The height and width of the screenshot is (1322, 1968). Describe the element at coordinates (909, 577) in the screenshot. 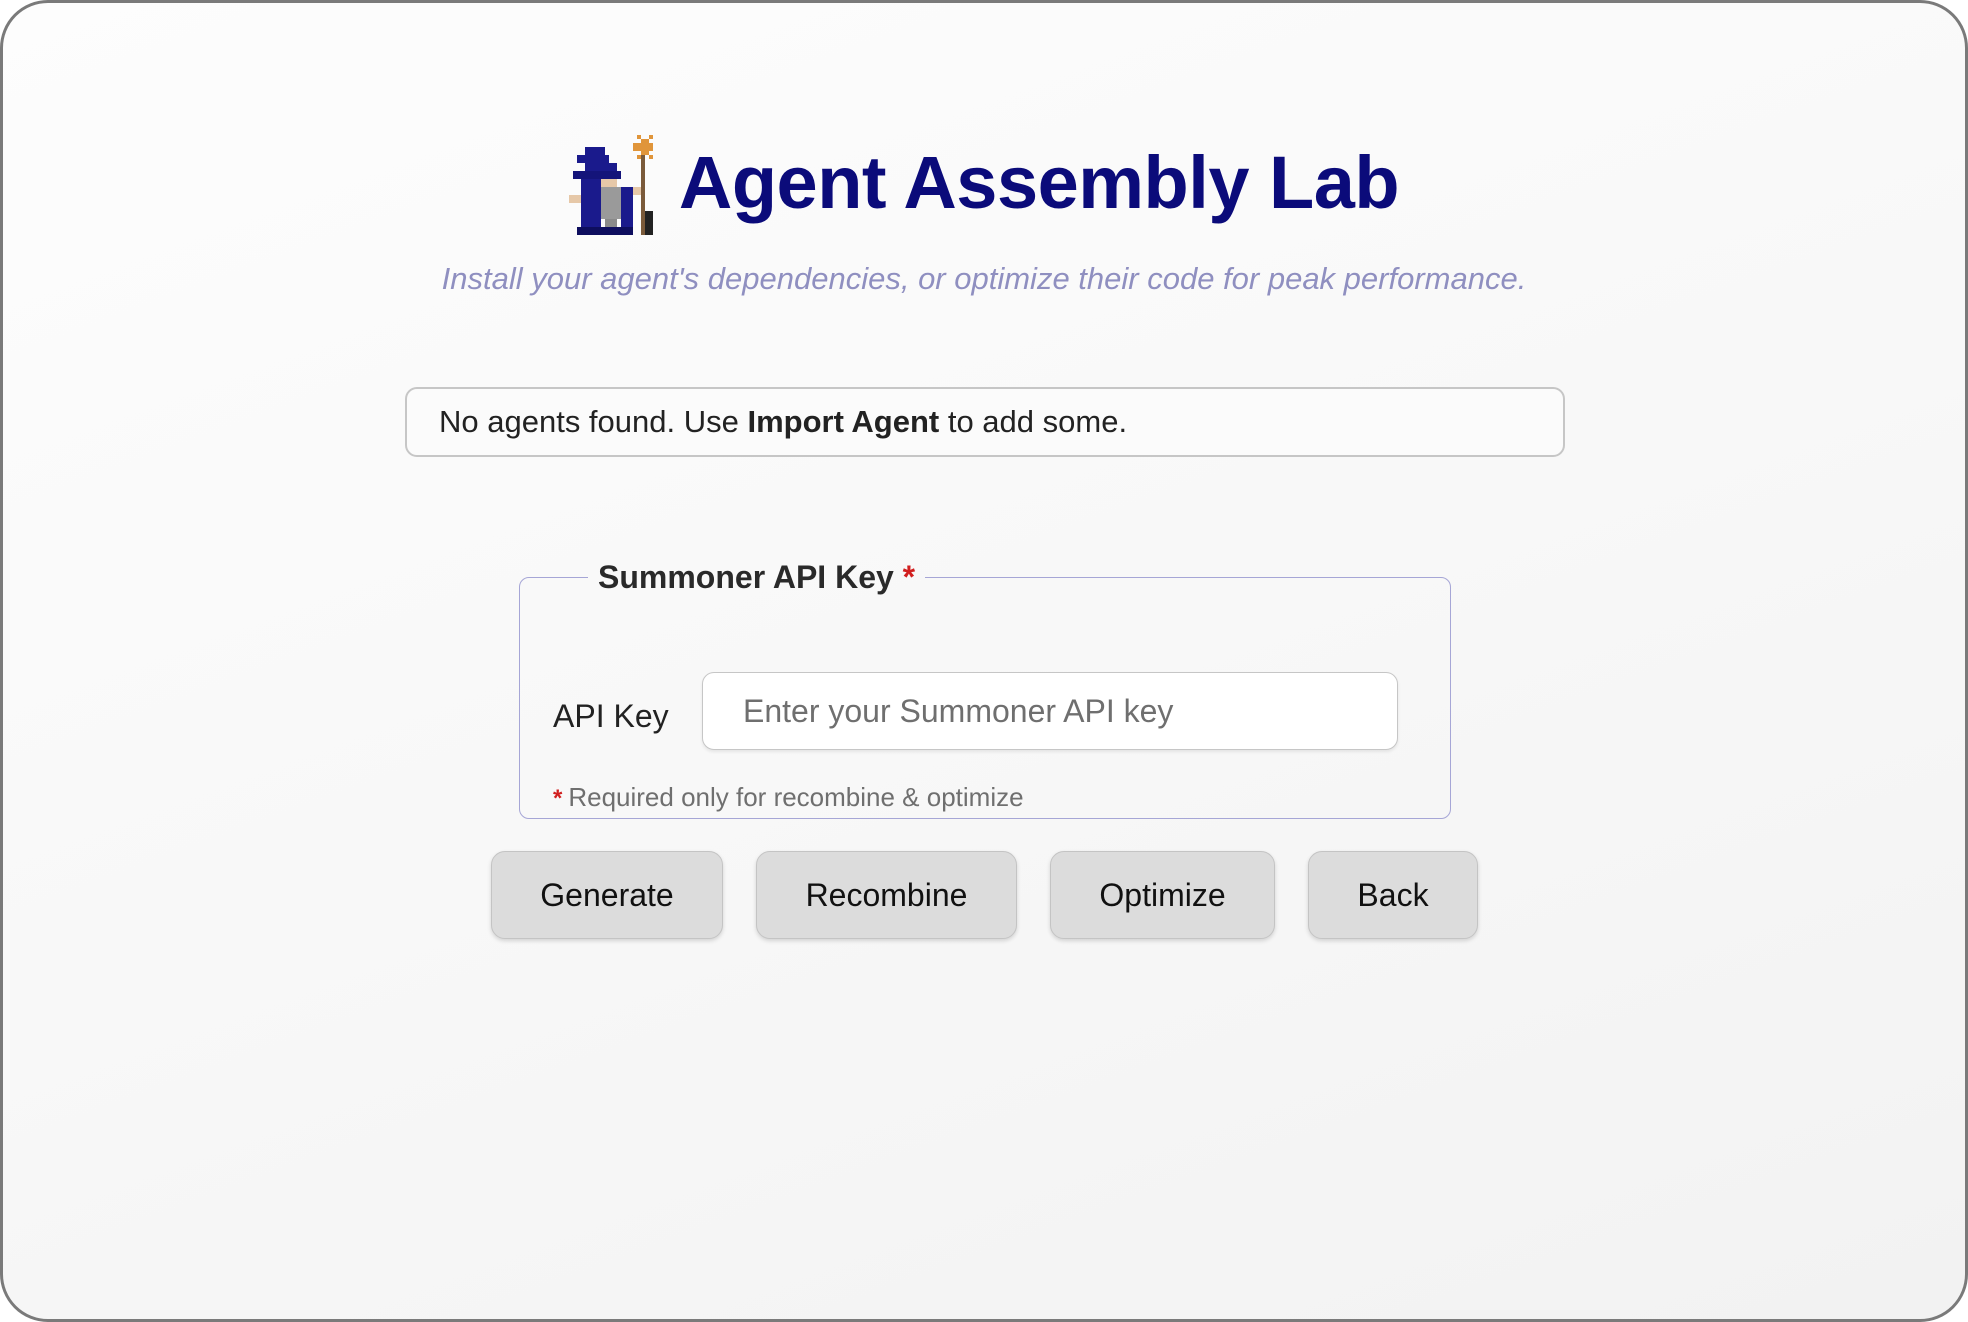

I see `required-marker: *` at that location.